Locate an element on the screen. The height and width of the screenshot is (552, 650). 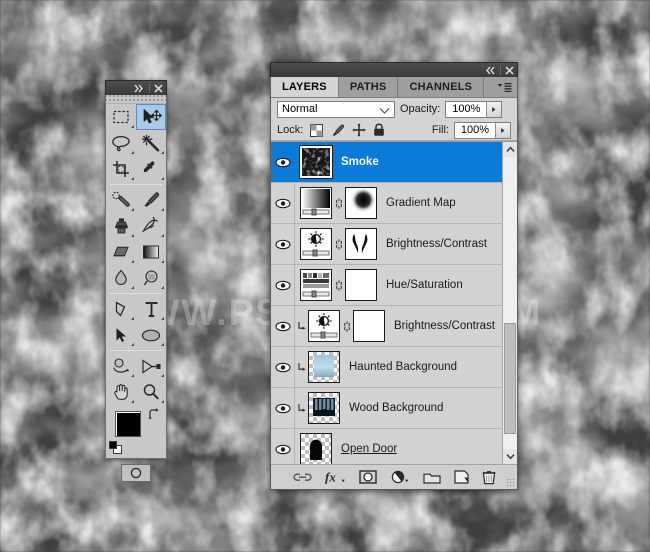
new-adjustment-layer-button is located at coordinates (400, 477).